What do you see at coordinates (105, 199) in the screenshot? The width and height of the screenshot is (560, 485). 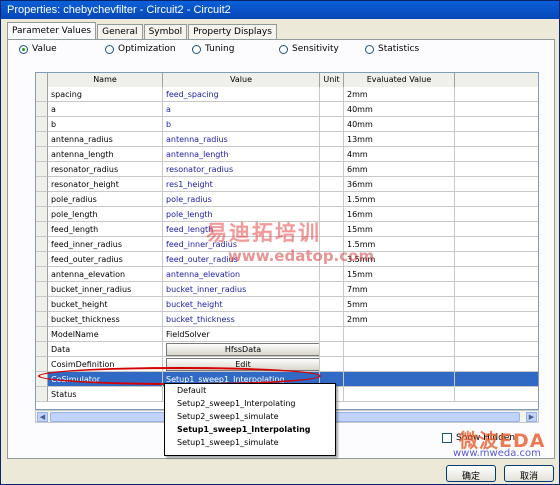 I see `cell-name: pole_radius` at bounding box center [105, 199].